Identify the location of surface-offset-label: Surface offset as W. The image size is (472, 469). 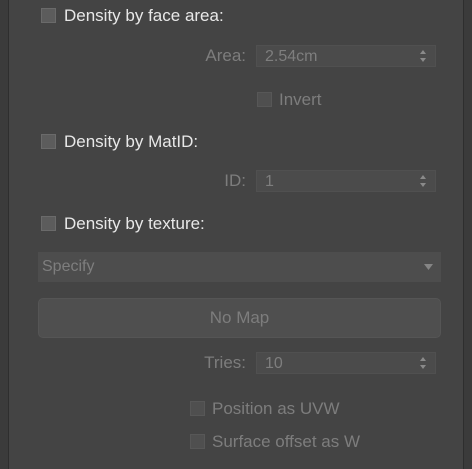
(286, 441).